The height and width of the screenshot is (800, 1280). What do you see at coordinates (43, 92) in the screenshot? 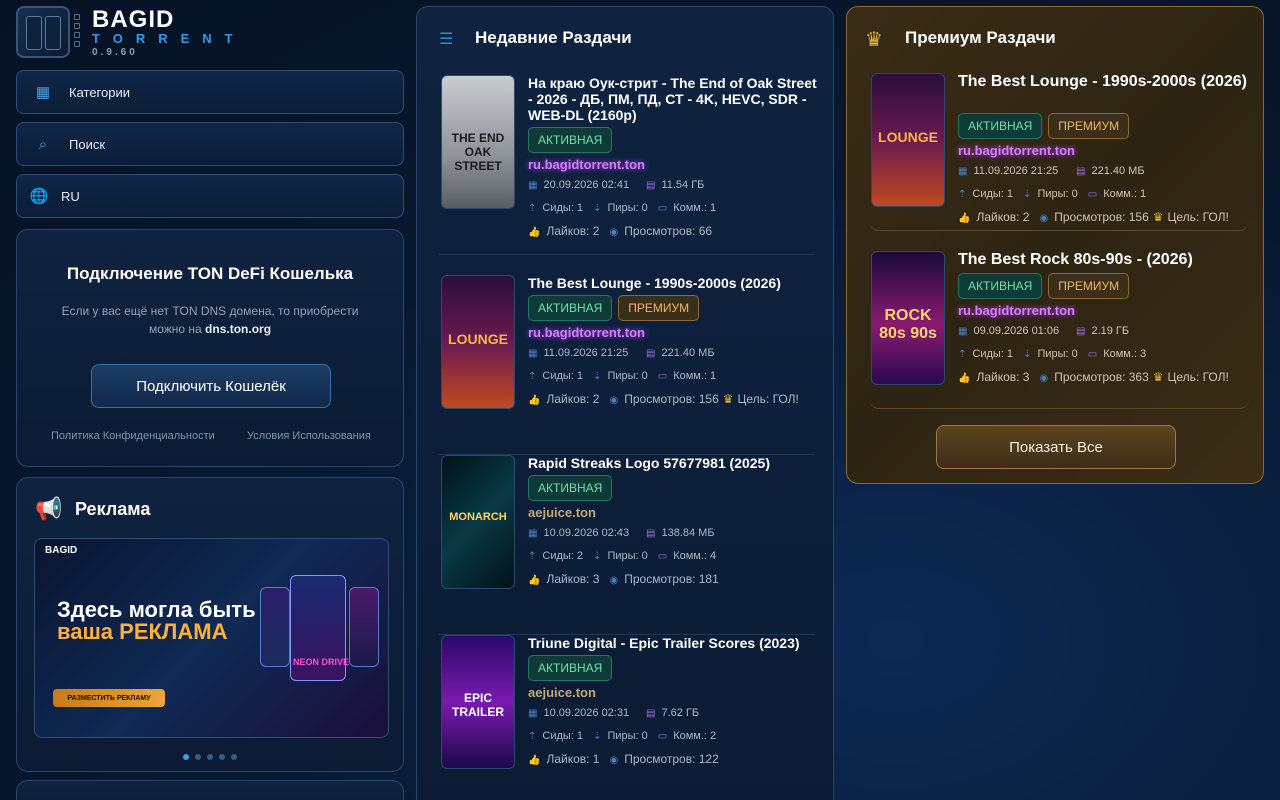
I see `grid-icon: ▦` at bounding box center [43, 92].